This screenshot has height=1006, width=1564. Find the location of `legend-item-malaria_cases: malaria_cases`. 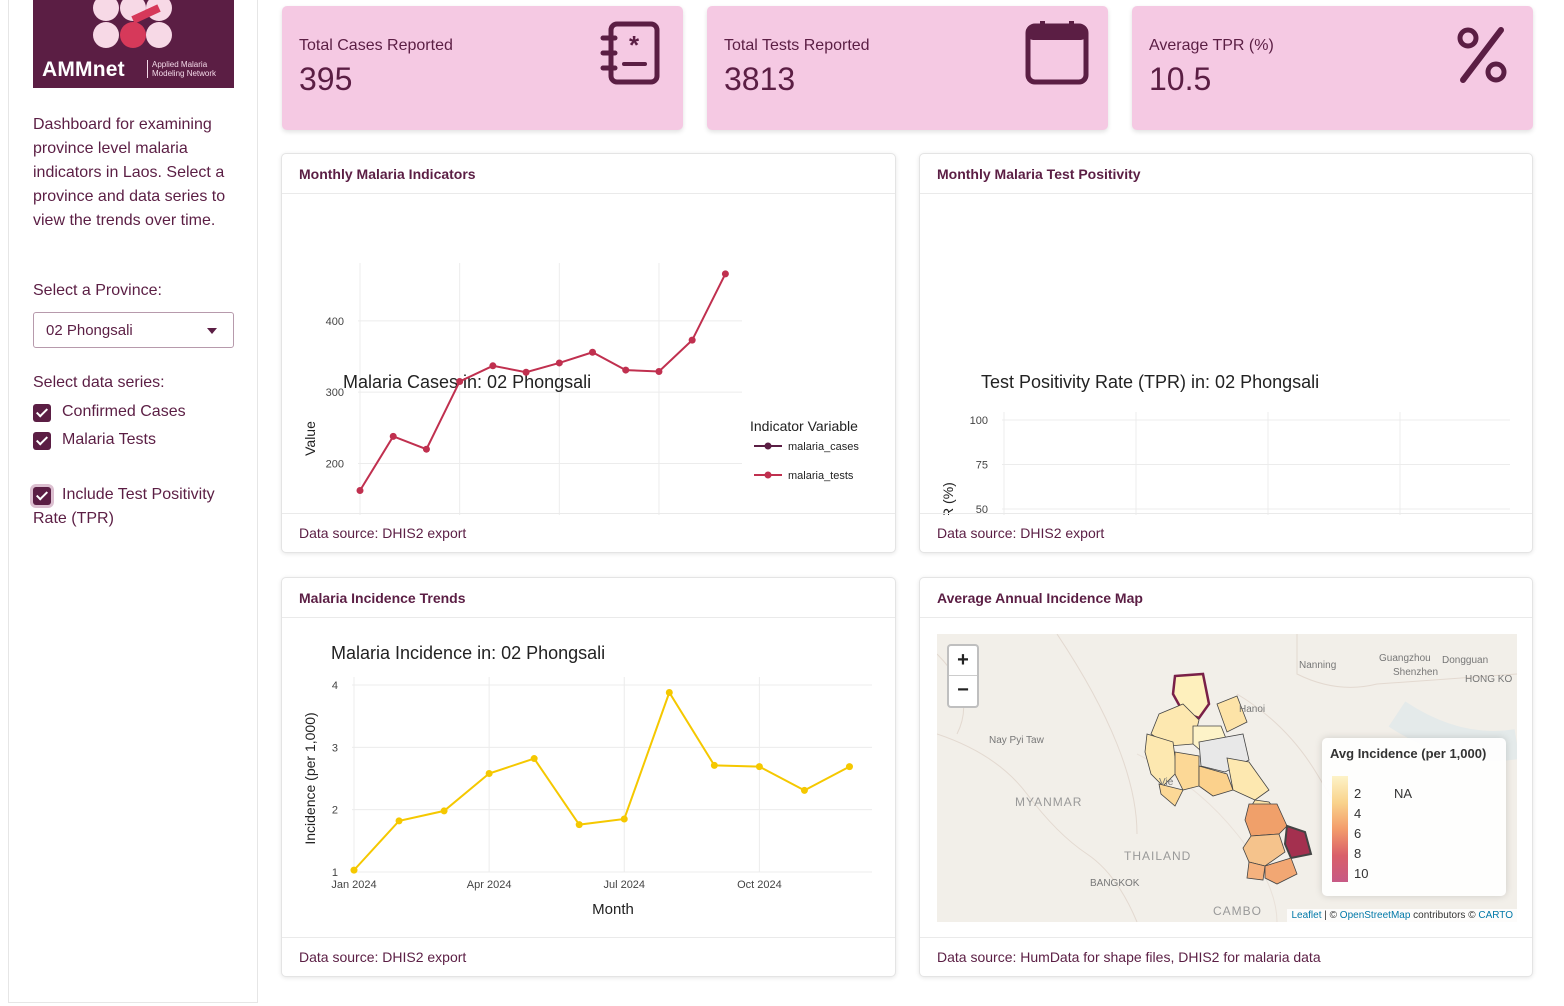

legend-item-malaria_cases: malaria_cases is located at coordinates (823, 447).